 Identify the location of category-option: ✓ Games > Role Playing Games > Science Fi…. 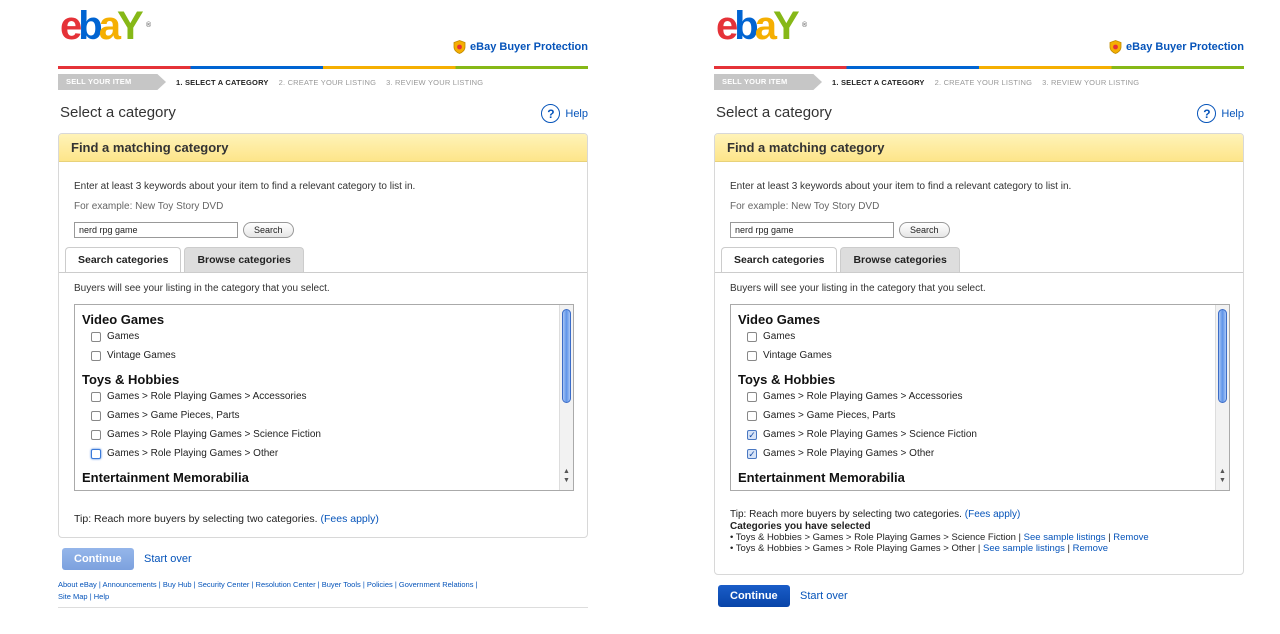
(988, 434).